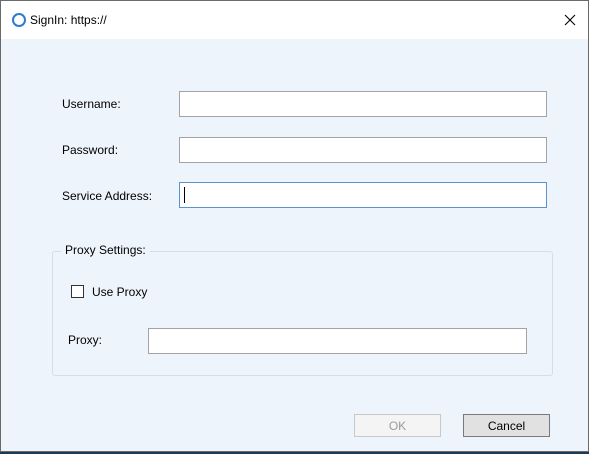 The image size is (589, 454). What do you see at coordinates (337, 341) in the screenshot?
I see `proxy-field` at bounding box center [337, 341].